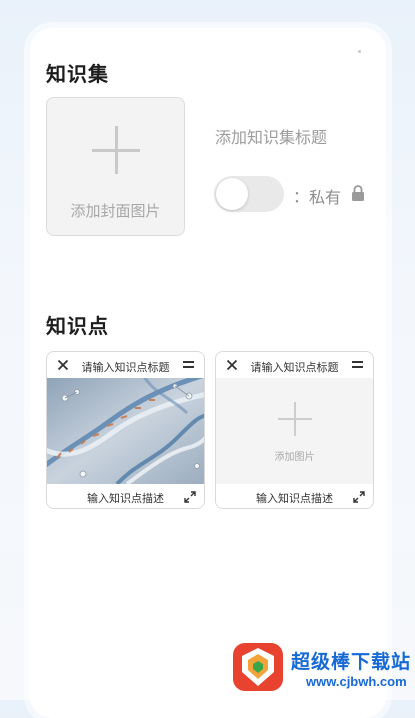 The image size is (415, 718). Describe the element at coordinates (77, 75) in the screenshot. I see `knowledge-set-heading: 知识集` at that location.